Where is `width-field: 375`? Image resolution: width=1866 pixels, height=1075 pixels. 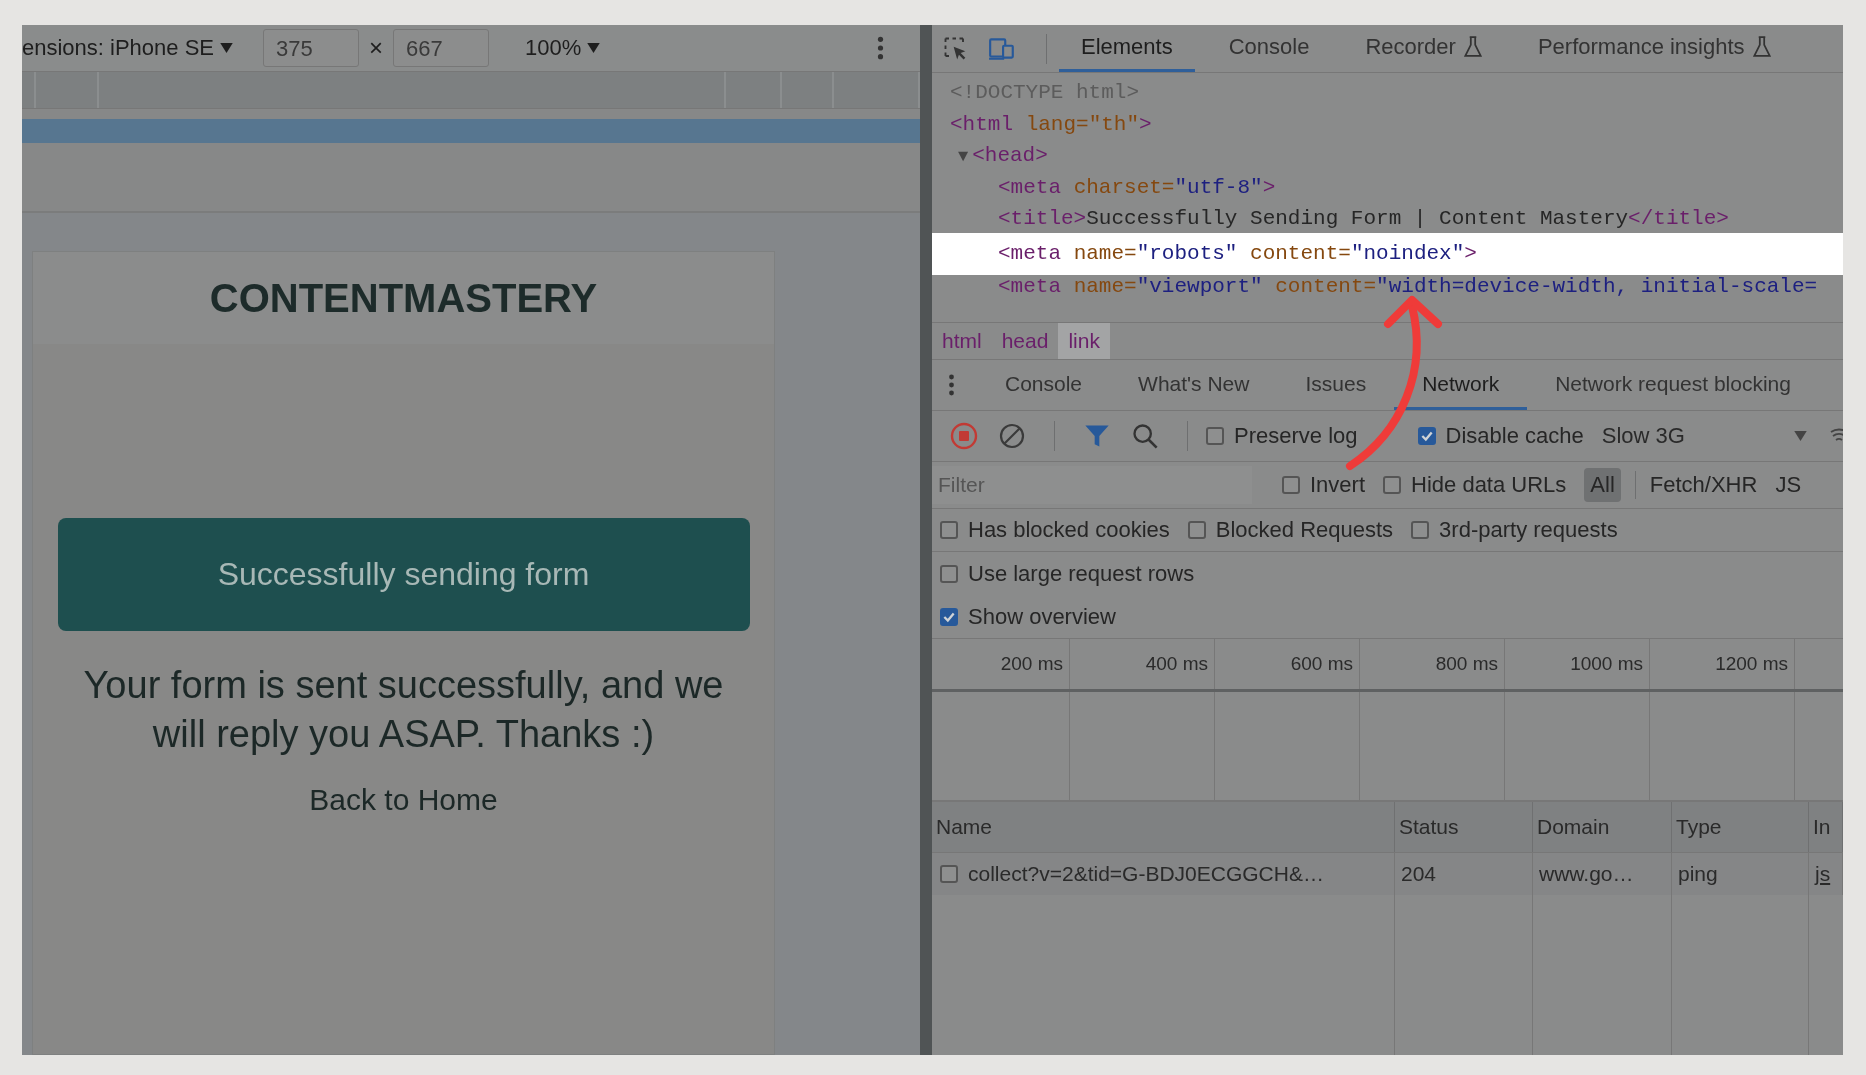
width-field: 375 is located at coordinates (311, 48).